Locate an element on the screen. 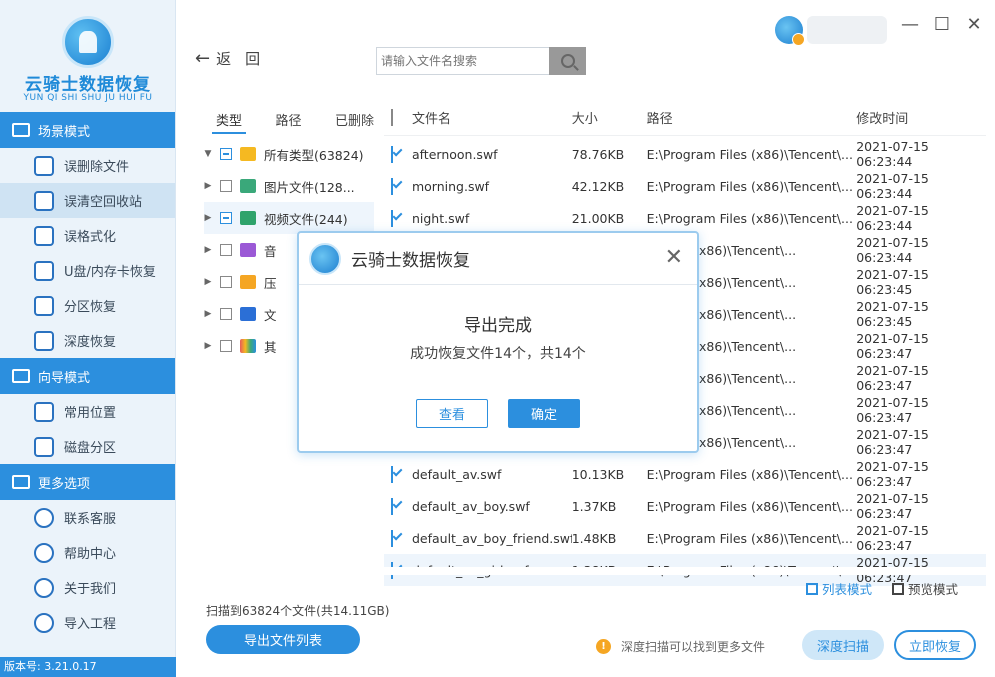 The height and width of the screenshot is (677, 995). window-controls: — ☐ ✕ is located at coordinates (942, 24).